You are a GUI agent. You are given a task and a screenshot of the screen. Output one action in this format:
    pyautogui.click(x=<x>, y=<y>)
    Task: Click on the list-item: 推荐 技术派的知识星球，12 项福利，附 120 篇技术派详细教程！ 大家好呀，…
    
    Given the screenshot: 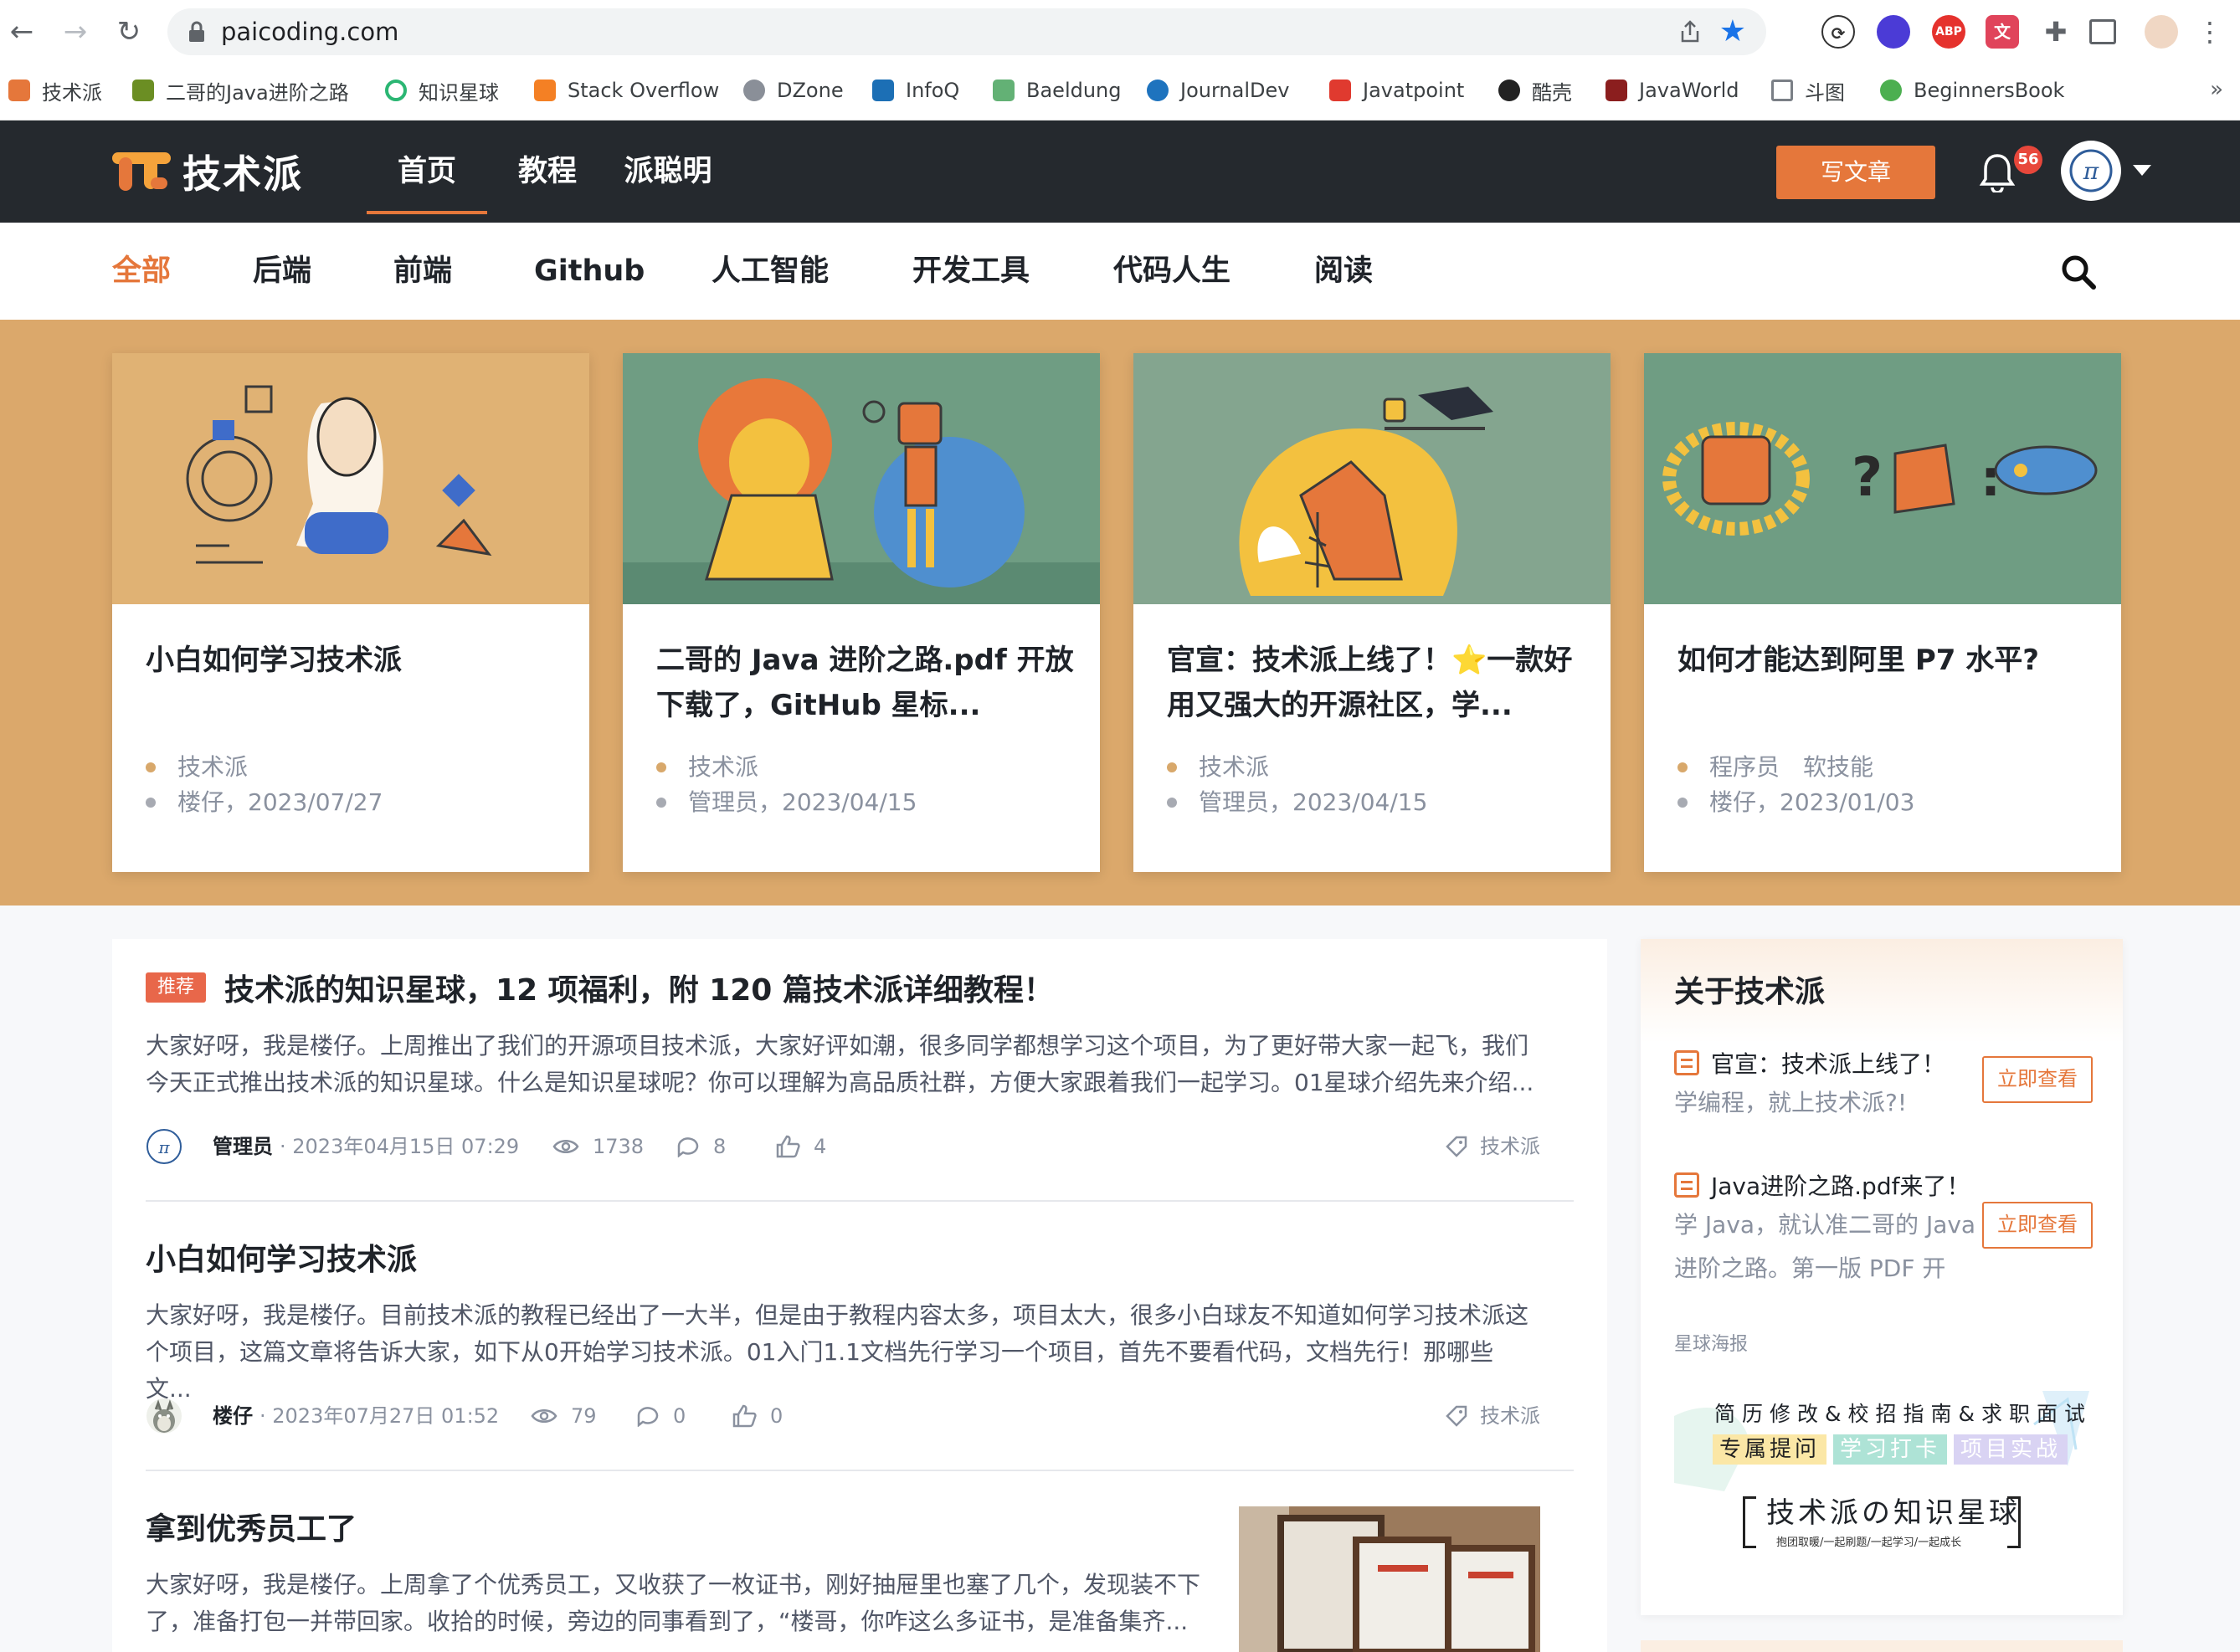 What is the action you would take?
    pyautogui.click(x=860, y=1074)
    